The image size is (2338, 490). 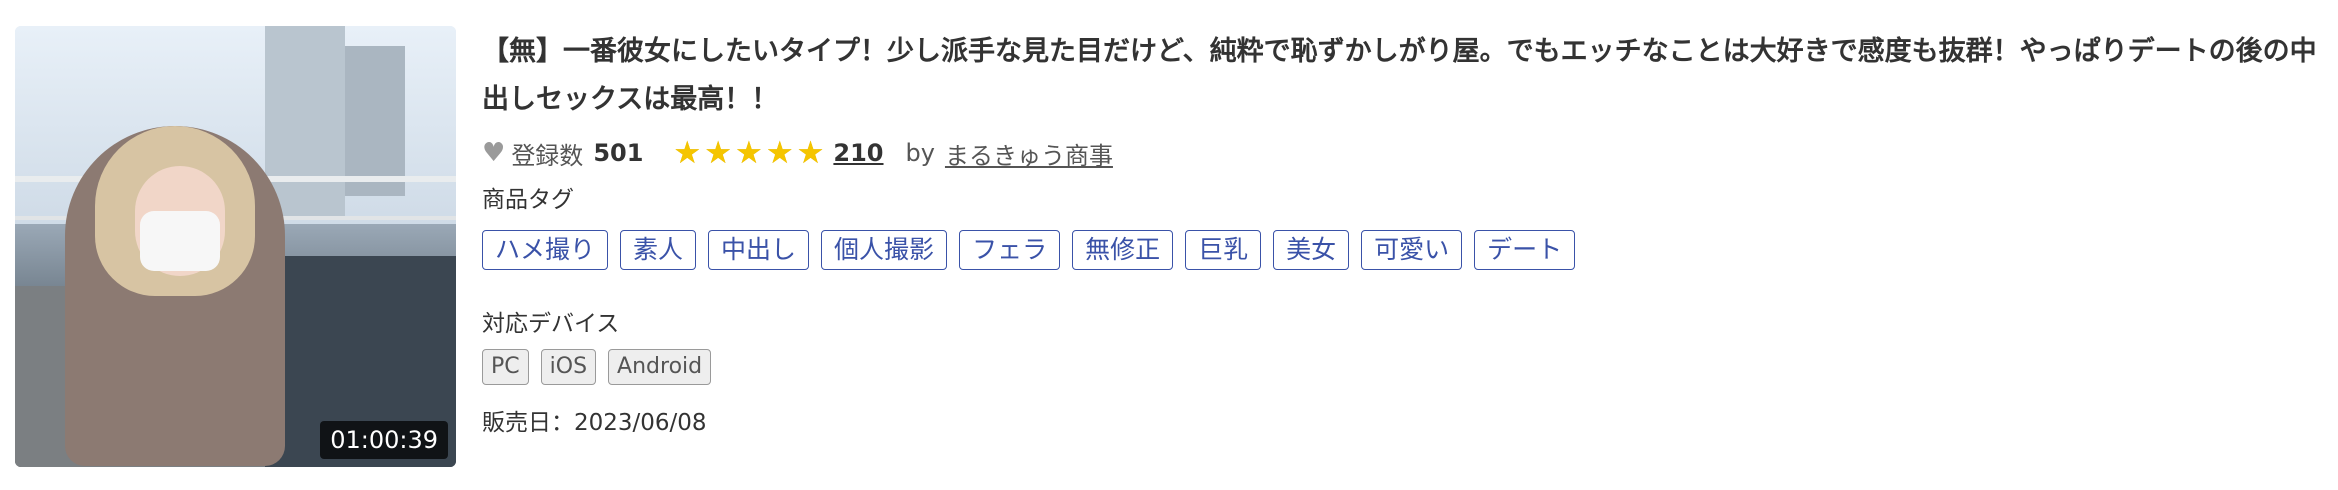 I want to click on tag-list: ハメ撮り 素人 中出し 個人撮影 フェラ 無修正 巨乳 美女 可愛い デート, so click(x=1034, y=250).